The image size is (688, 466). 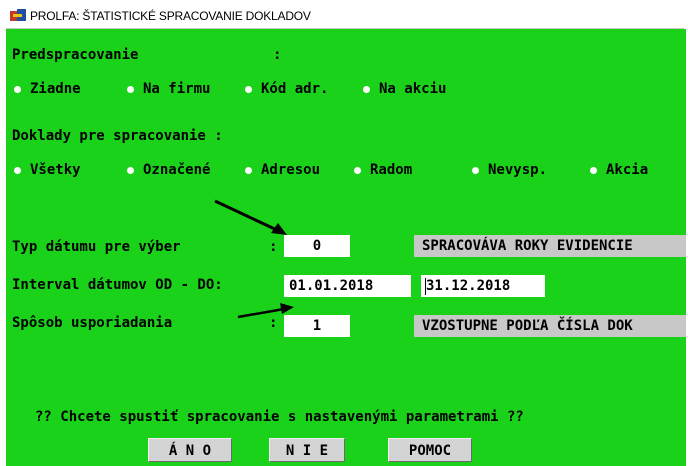 What do you see at coordinates (117, 136) in the screenshot?
I see `documents-label: Doklady pre spracovanie :` at bounding box center [117, 136].